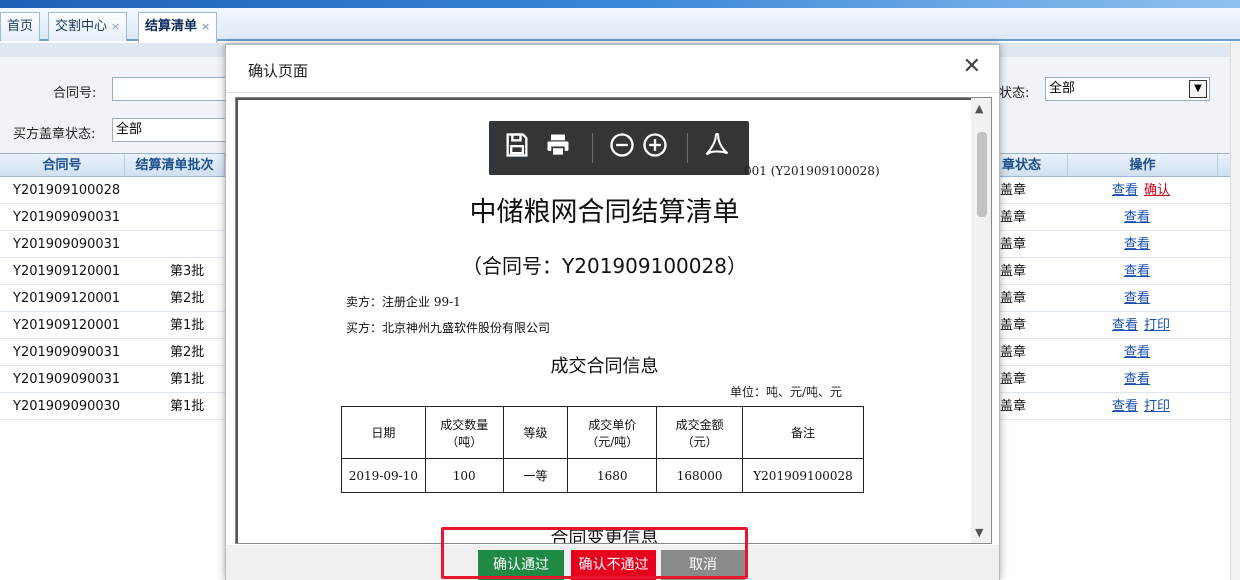 The image size is (1240, 580). Describe the element at coordinates (1014, 93) in the screenshot. I see `status-label: 状态:` at that location.